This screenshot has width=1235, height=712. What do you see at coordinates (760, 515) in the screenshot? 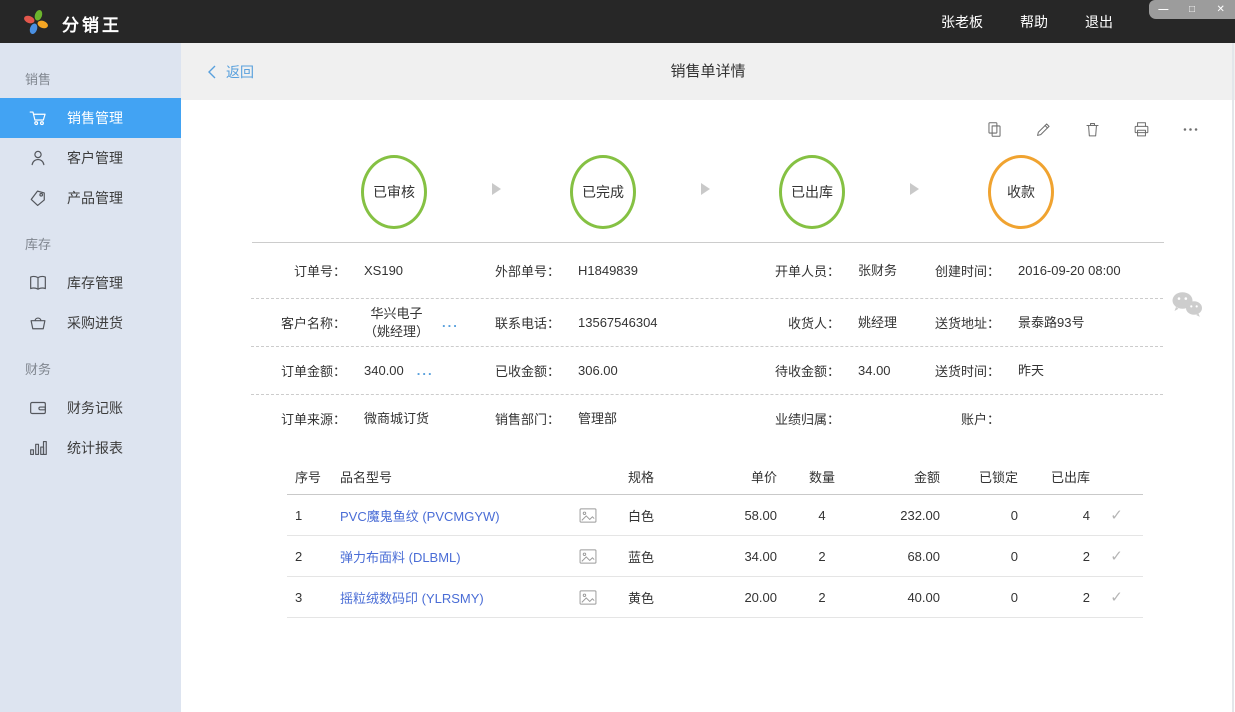
I see `cell-price: 58.00` at bounding box center [760, 515].